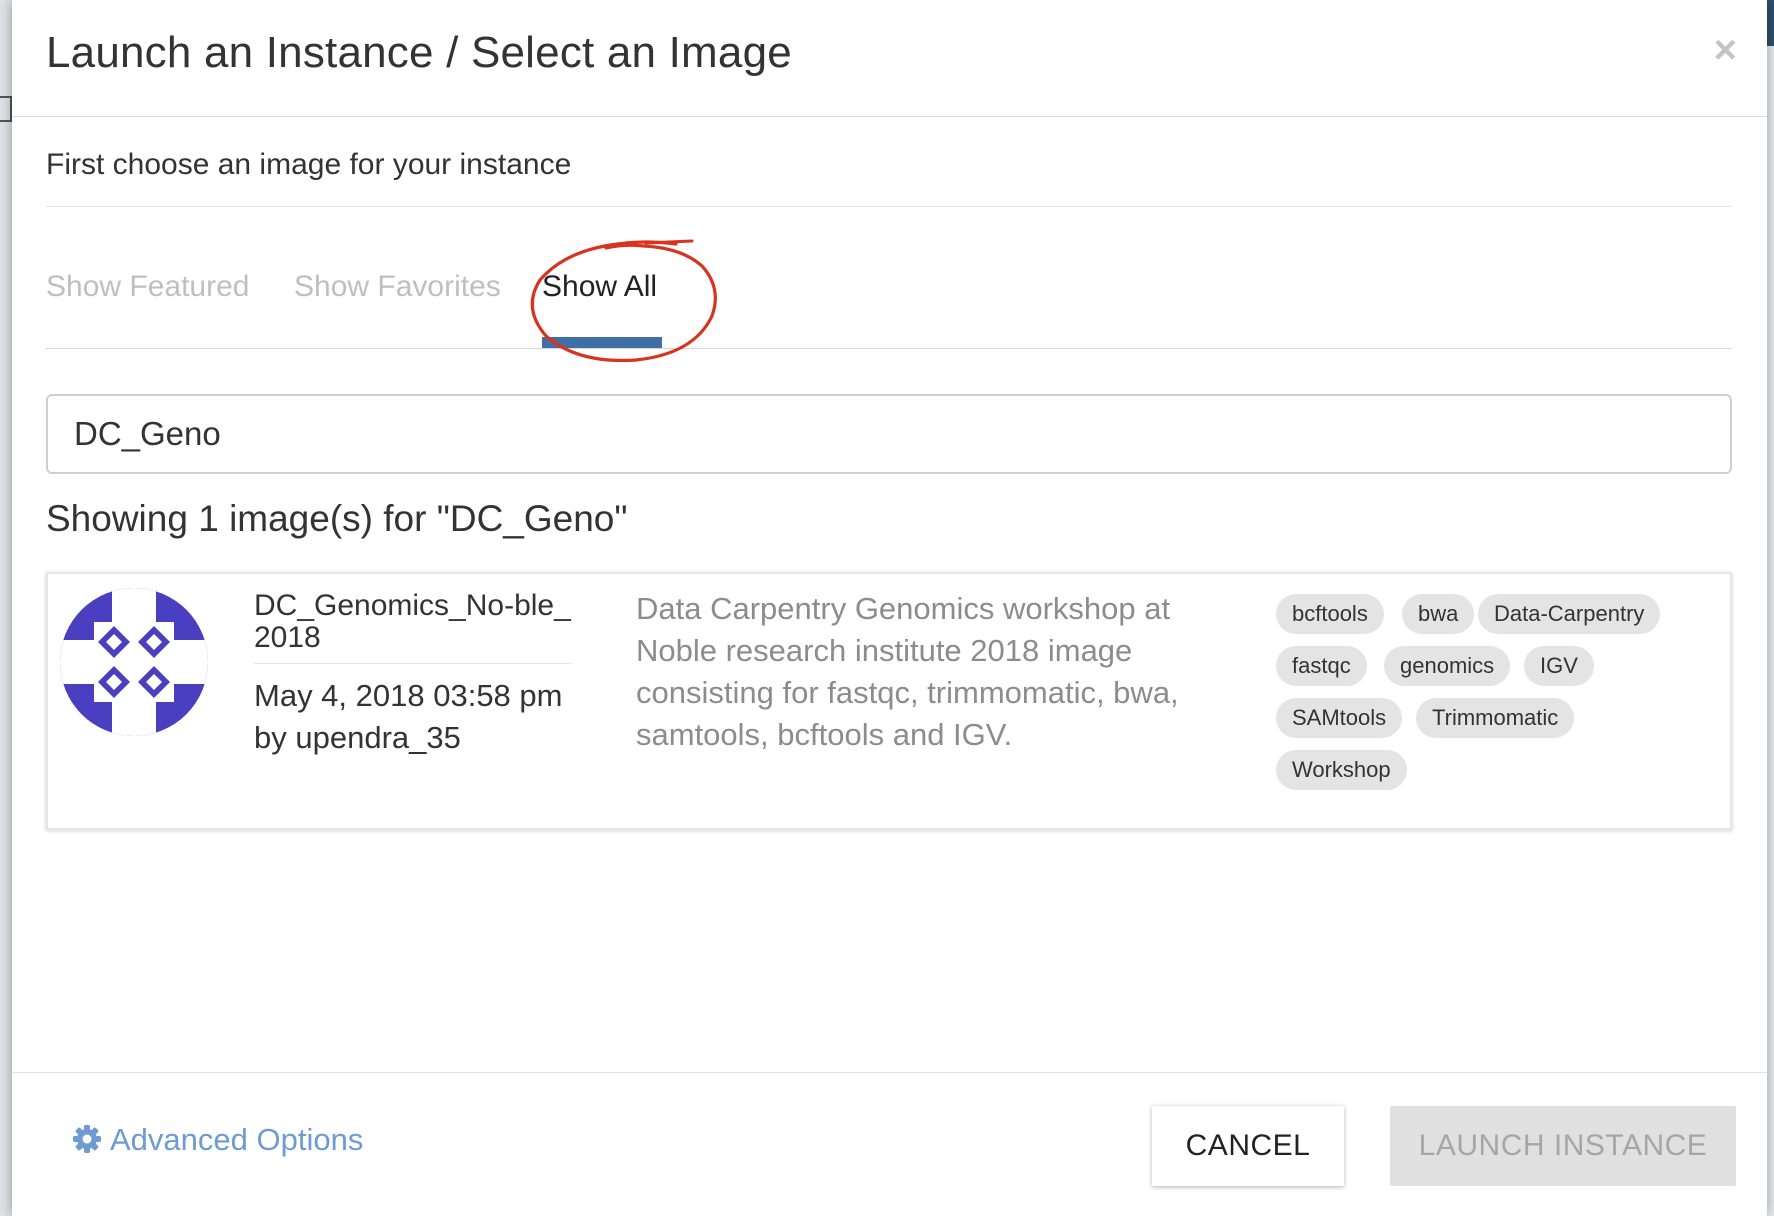 The height and width of the screenshot is (1216, 1774). Describe the element at coordinates (1559, 666) in the screenshot. I see `tag-igv: IGV` at that location.